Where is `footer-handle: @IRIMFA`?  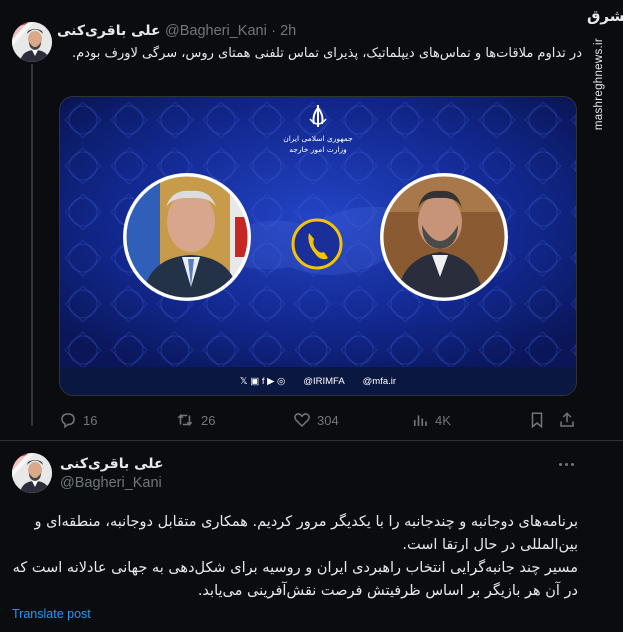 footer-handle: @IRIMFA is located at coordinates (324, 381).